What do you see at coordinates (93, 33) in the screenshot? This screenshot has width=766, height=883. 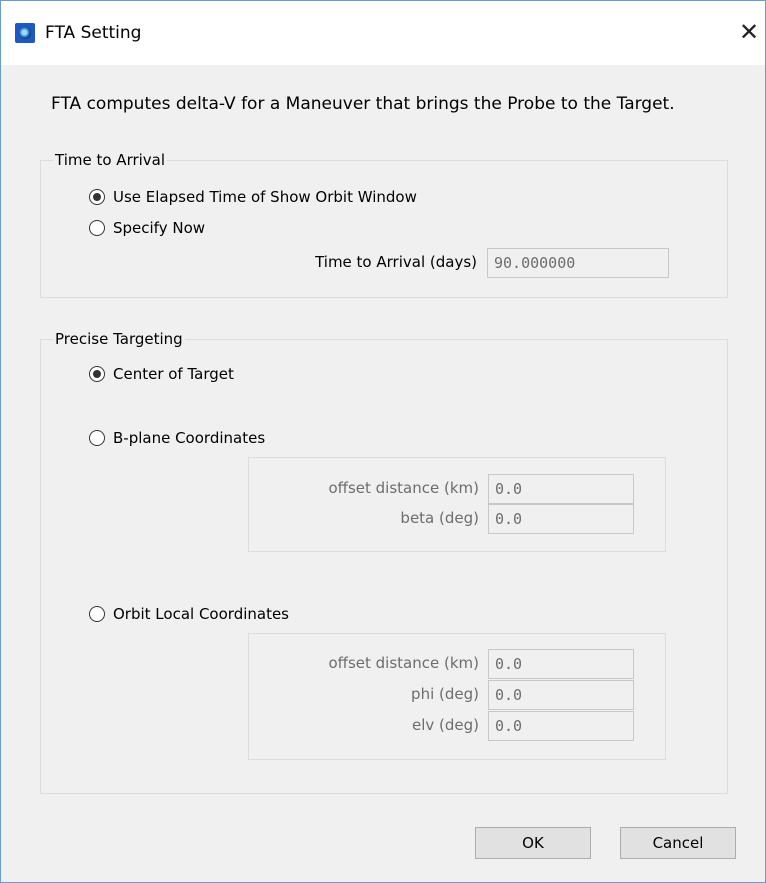 I see `window-title: FTA Setting` at bounding box center [93, 33].